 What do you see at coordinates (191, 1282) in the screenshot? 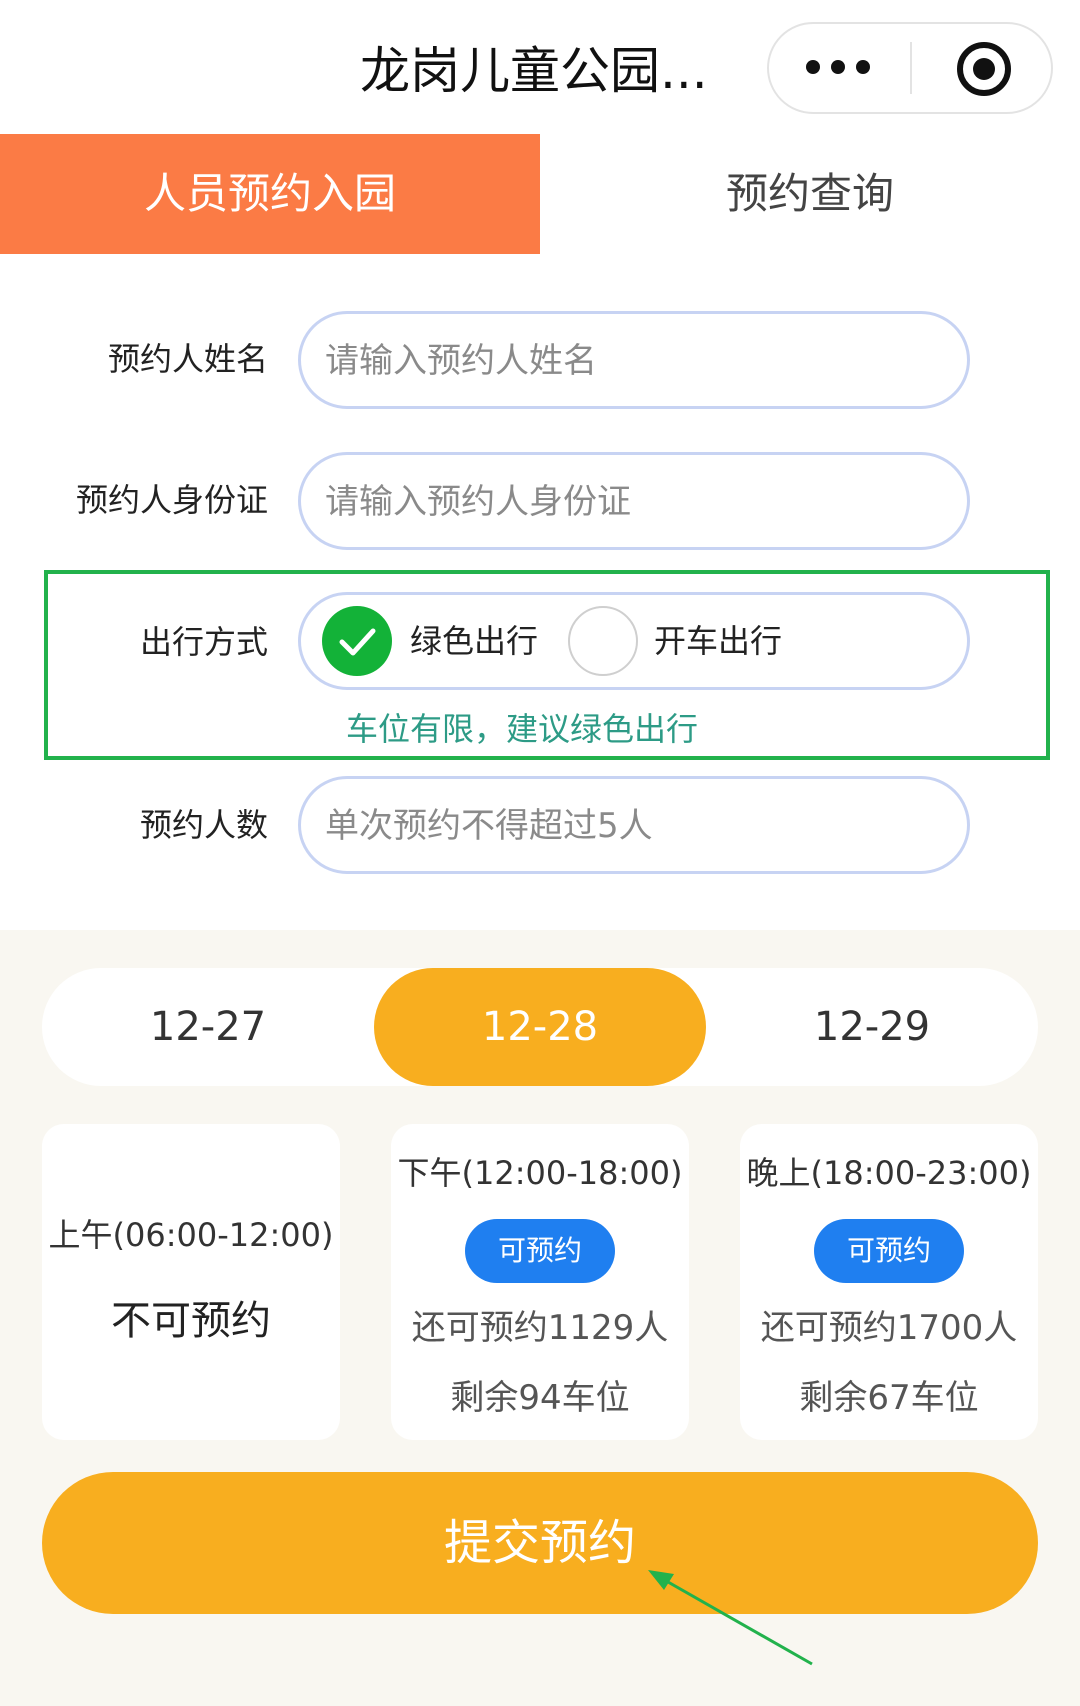
I see `slot-morning: 上午(06:00-12:00) 不可预约` at bounding box center [191, 1282].